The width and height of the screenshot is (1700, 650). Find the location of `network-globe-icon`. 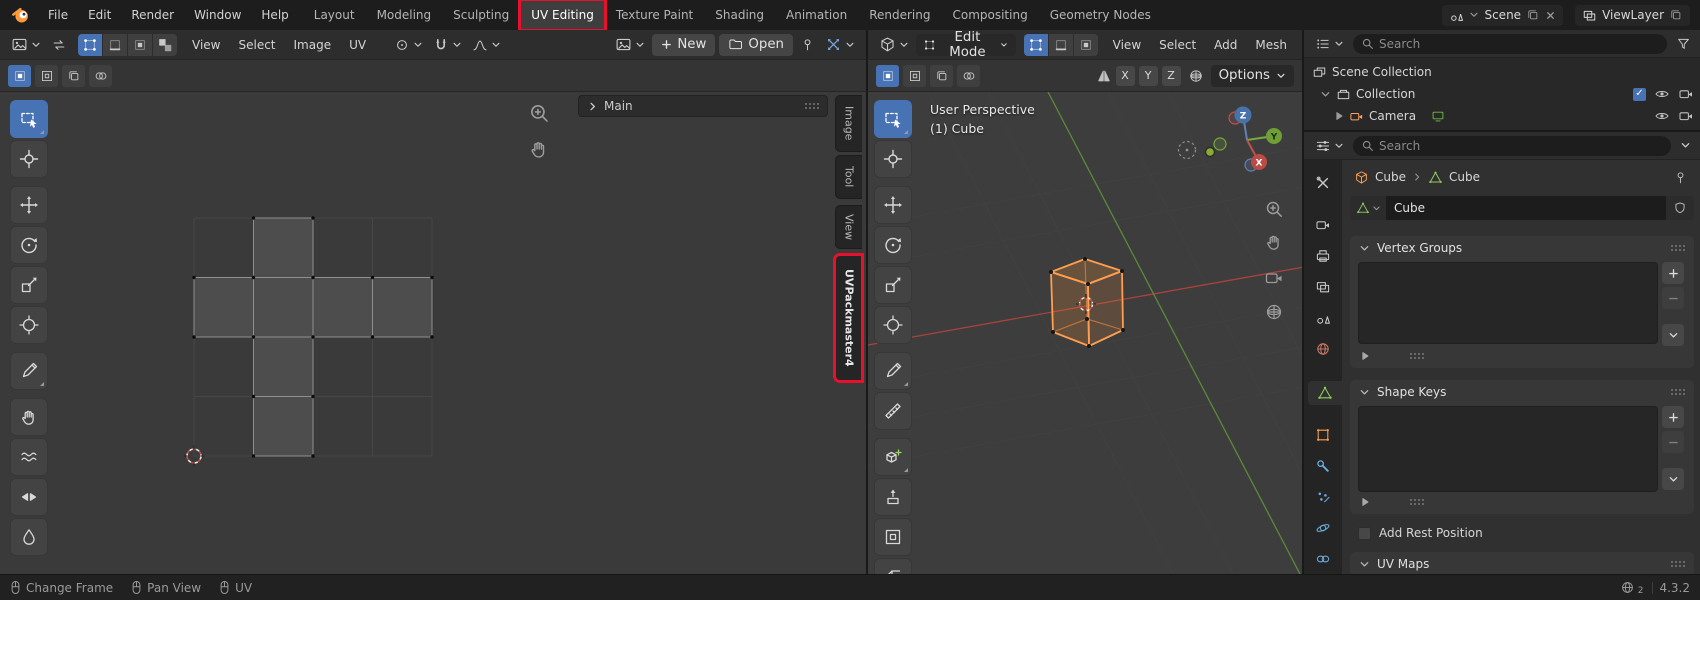

network-globe-icon is located at coordinates (1627, 587).